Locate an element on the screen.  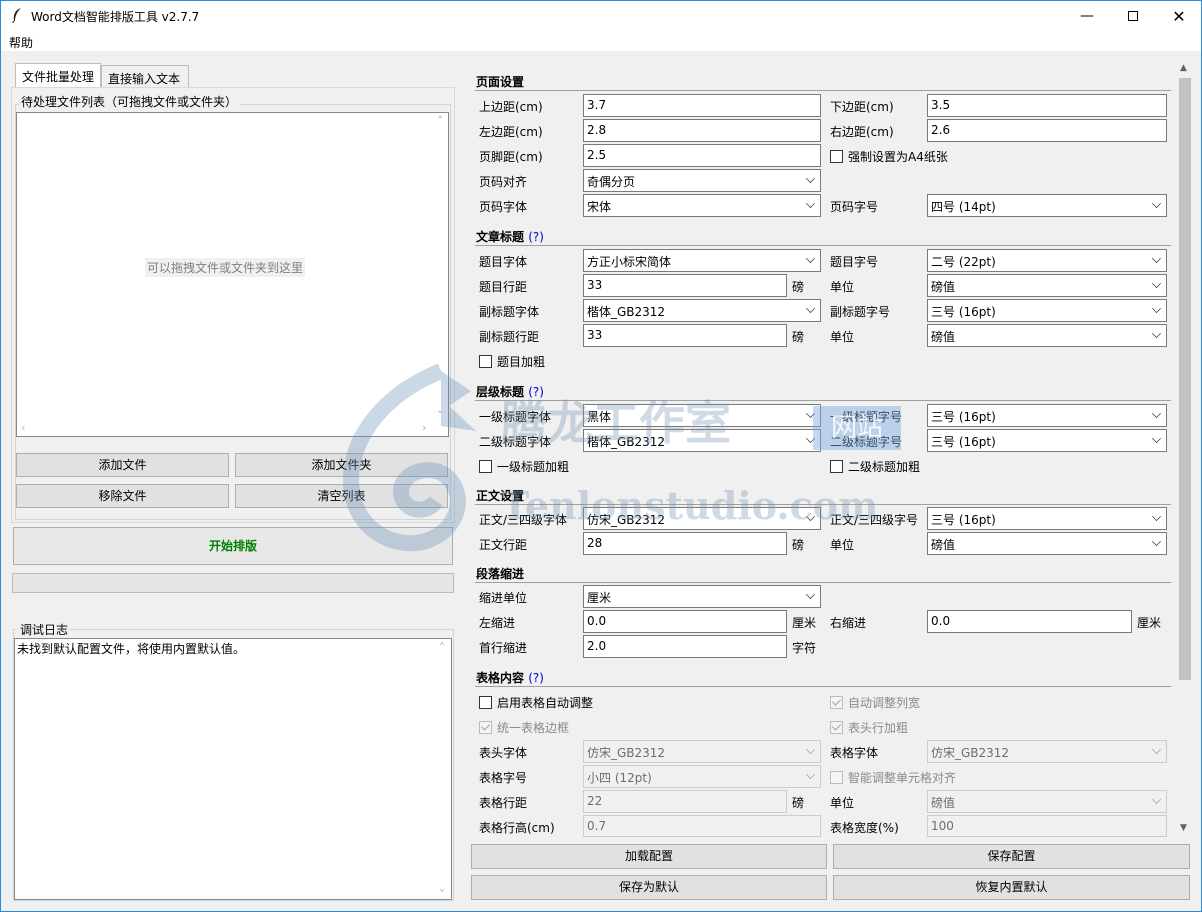
subtitle-spacing-input: 33 is located at coordinates (685, 335).